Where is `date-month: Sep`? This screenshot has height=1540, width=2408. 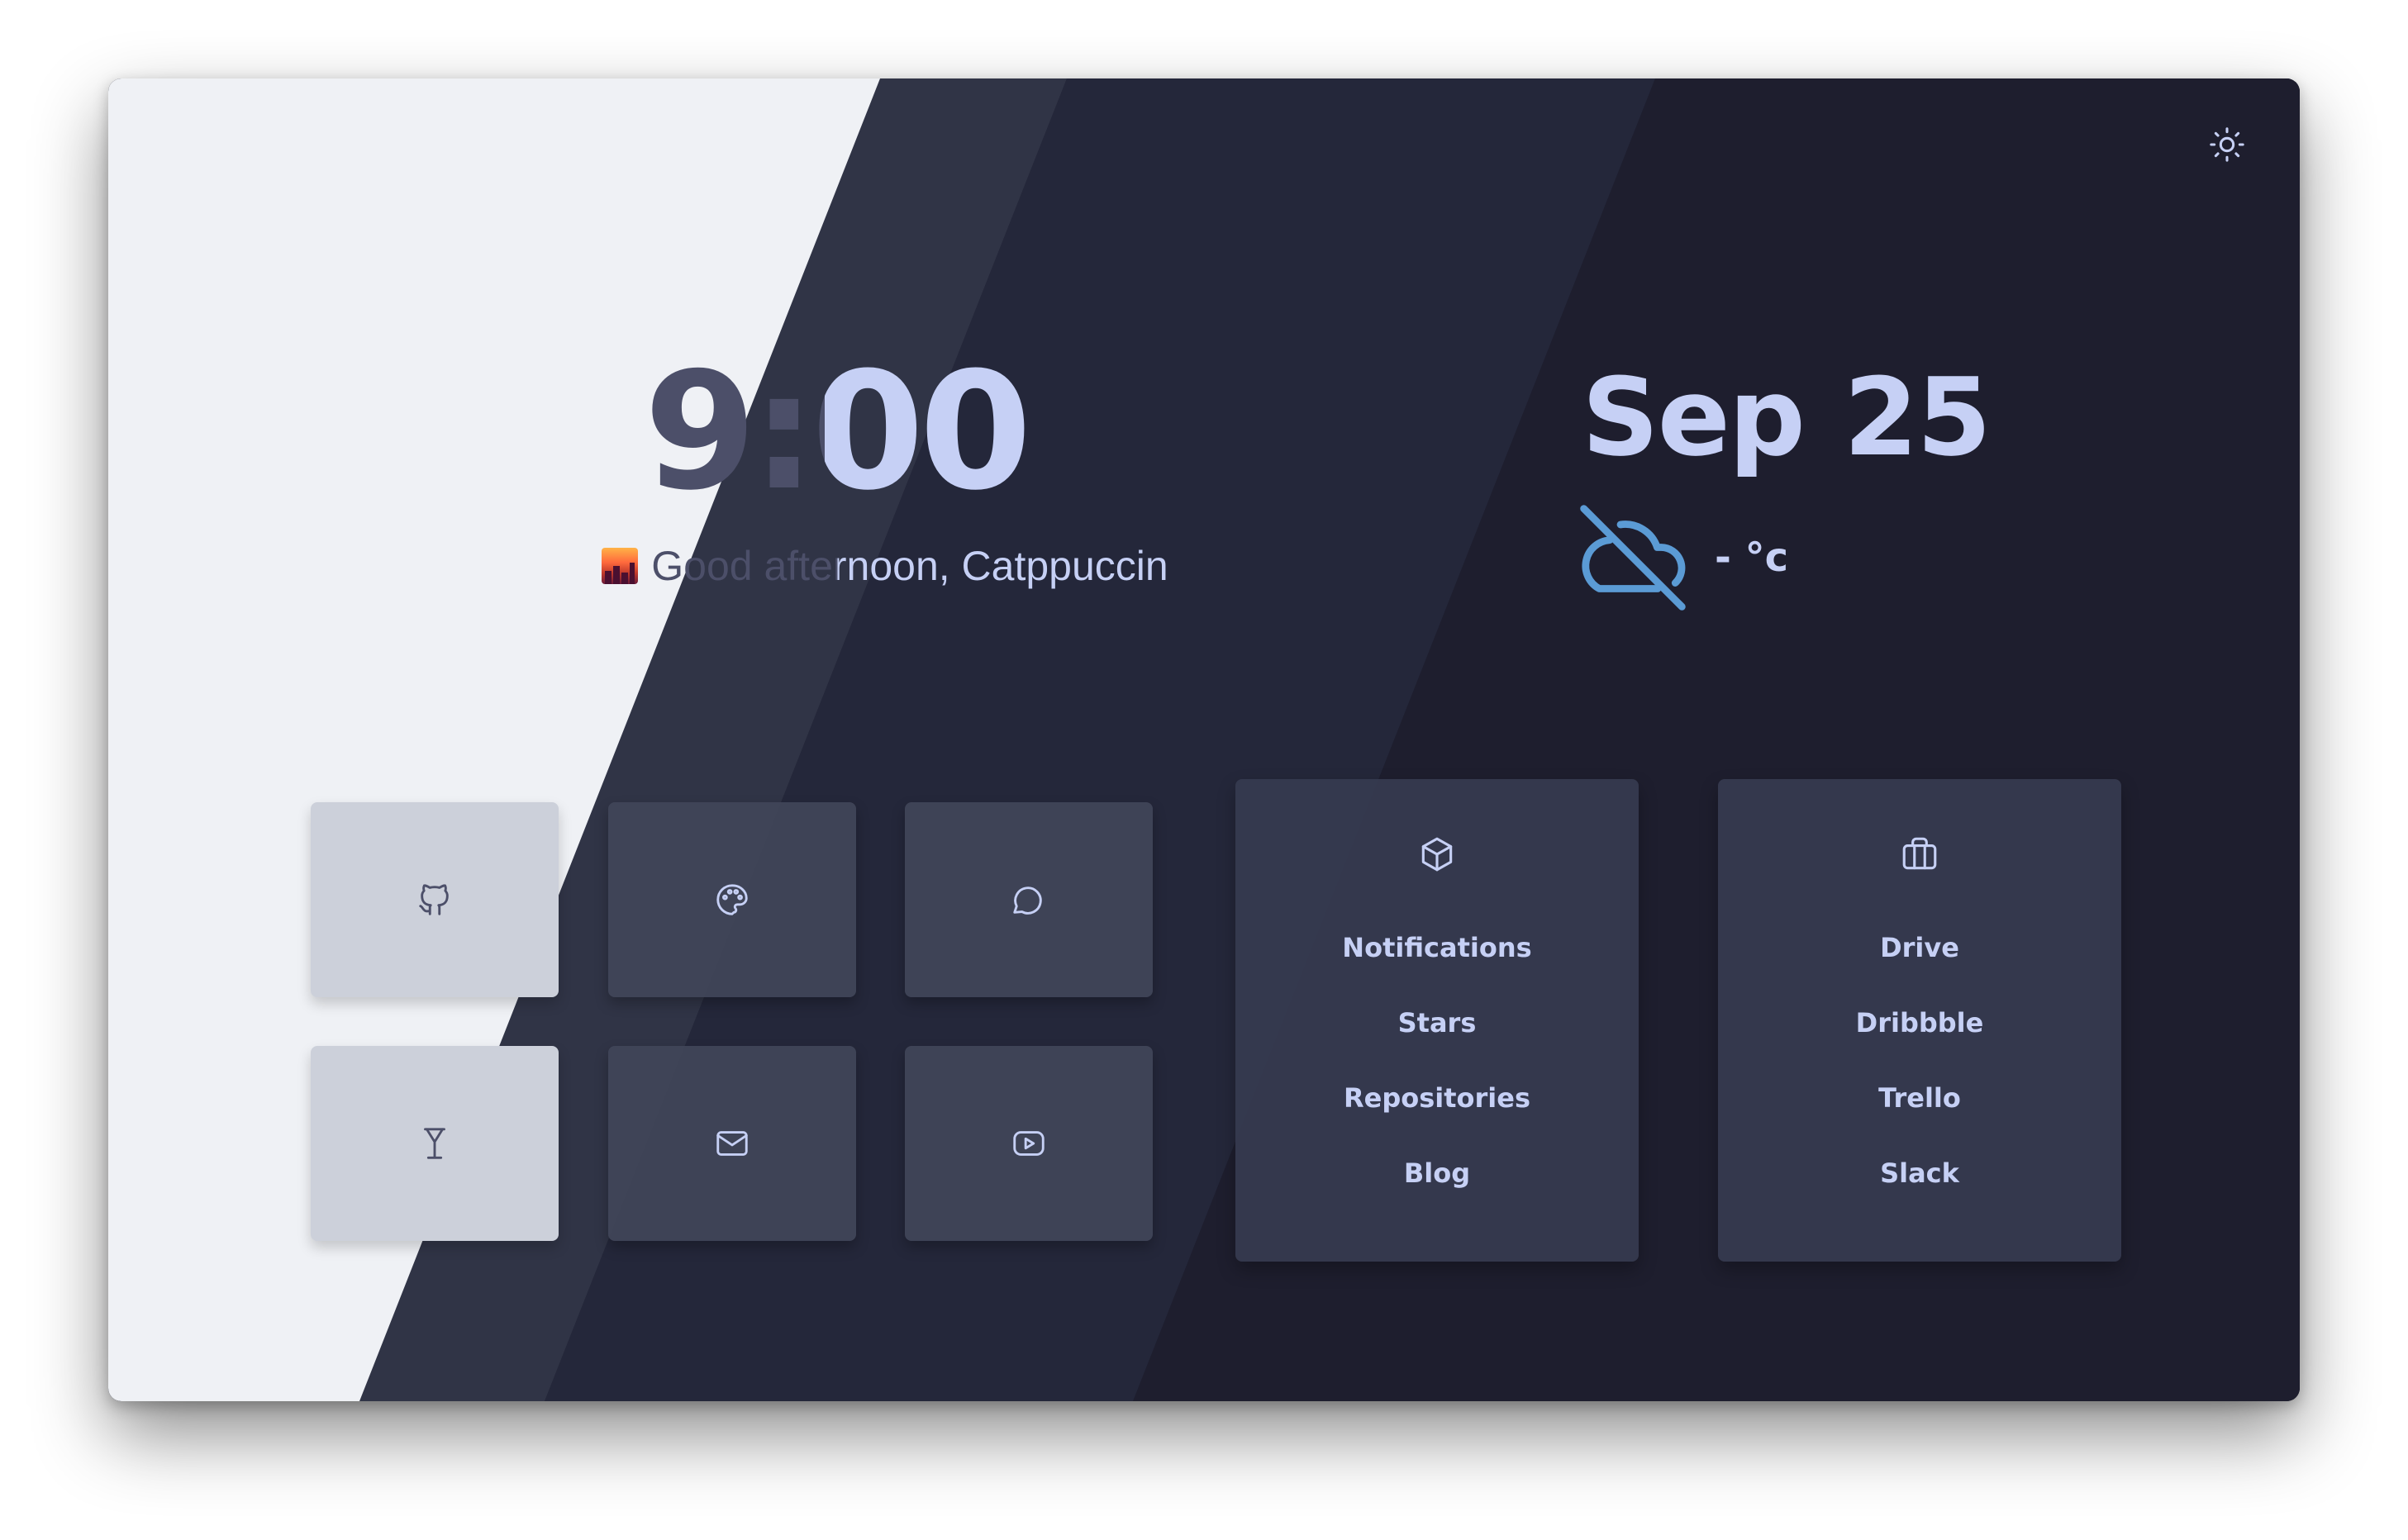 date-month: Sep is located at coordinates (1694, 417).